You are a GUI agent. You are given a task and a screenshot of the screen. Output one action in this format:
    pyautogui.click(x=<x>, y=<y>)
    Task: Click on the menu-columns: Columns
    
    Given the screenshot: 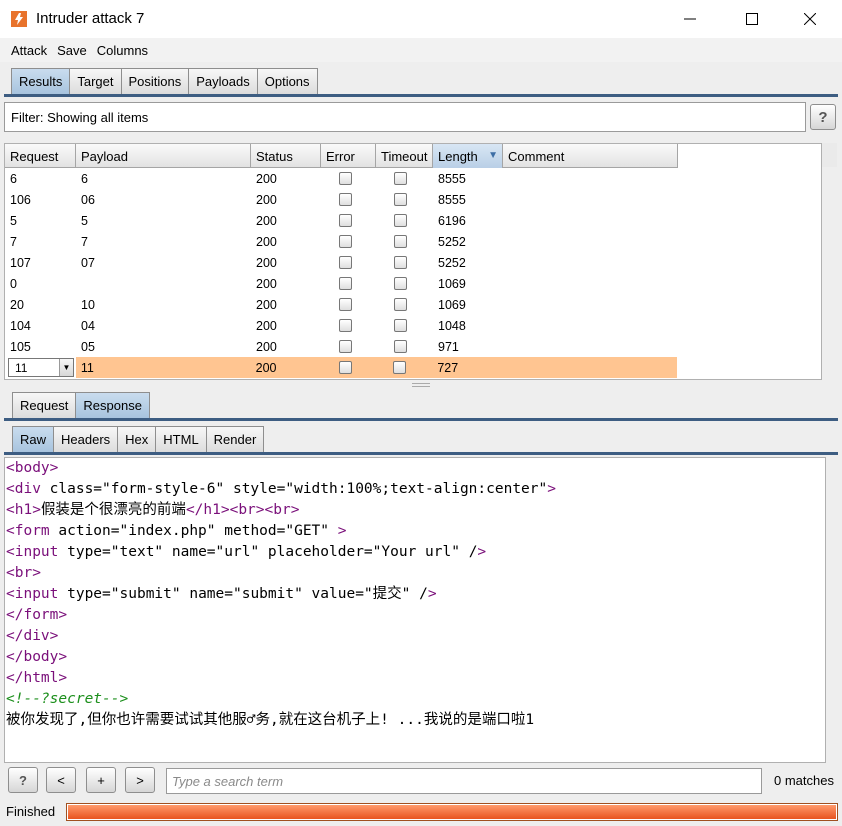 What is the action you would take?
    pyautogui.click(x=122, y=50)
    